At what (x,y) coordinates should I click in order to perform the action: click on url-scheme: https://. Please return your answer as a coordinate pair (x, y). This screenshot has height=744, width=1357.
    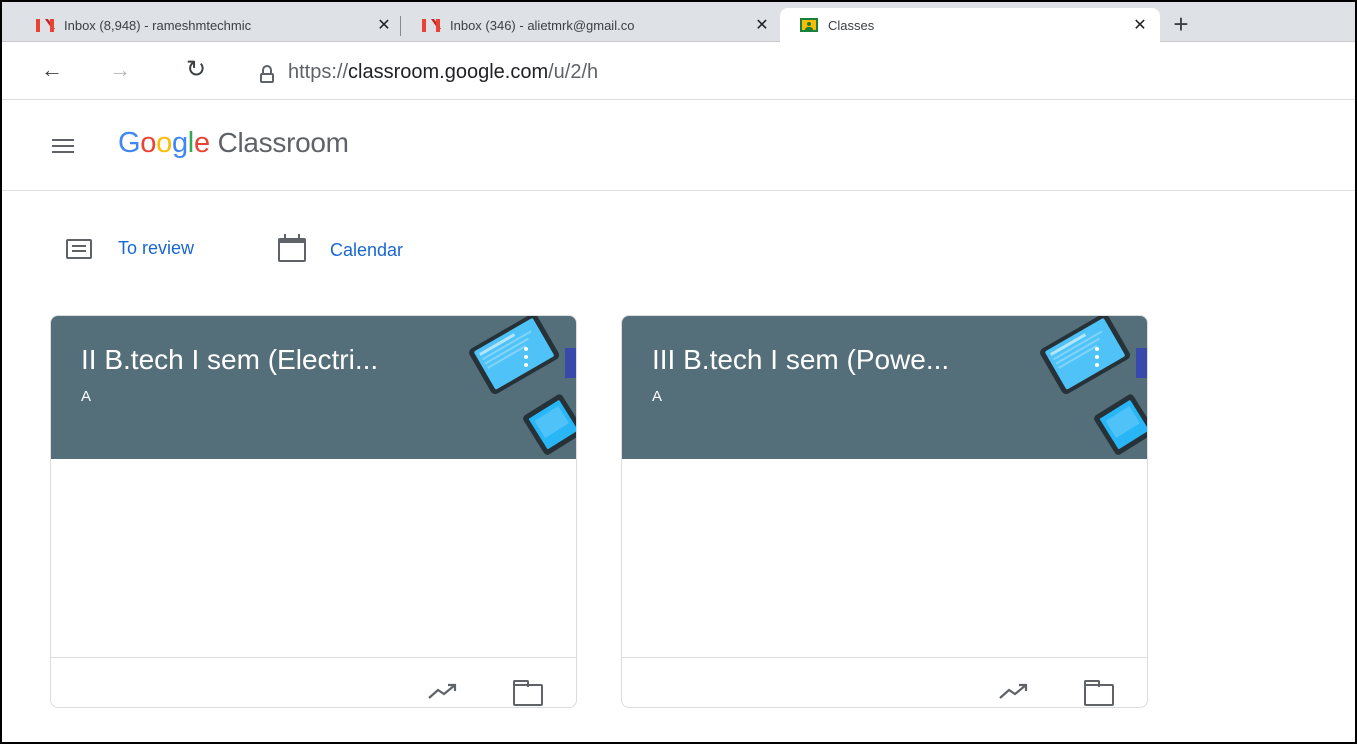
    Looking at the image, I should click on (318, 72).